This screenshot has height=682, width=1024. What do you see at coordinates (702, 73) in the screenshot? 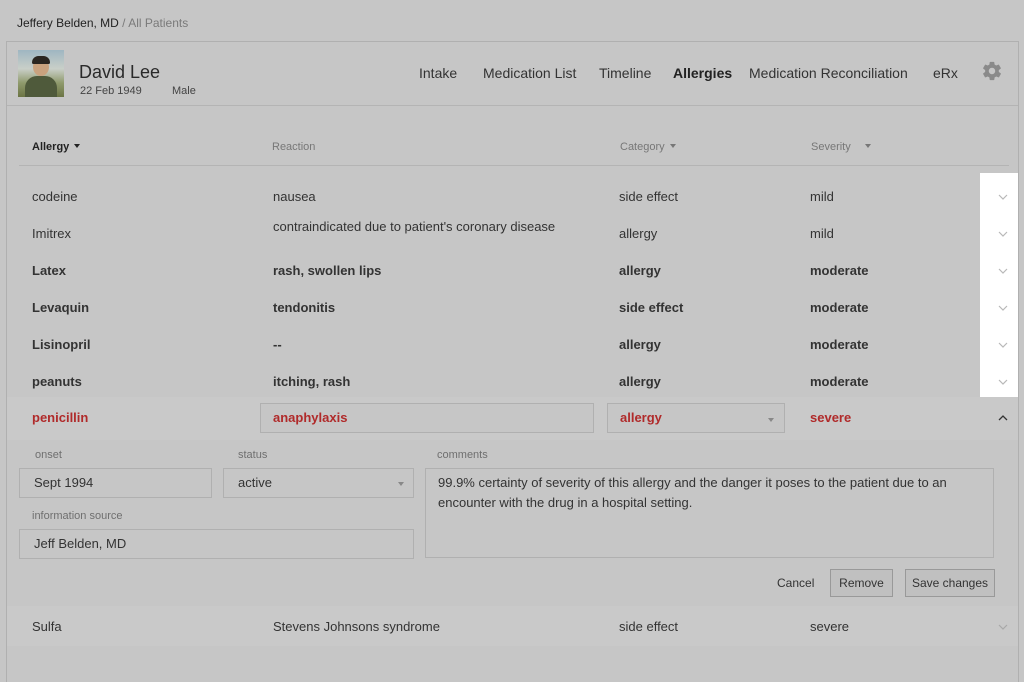
I see `tab-allergies: Allergies` at bounding box center [702, 73].